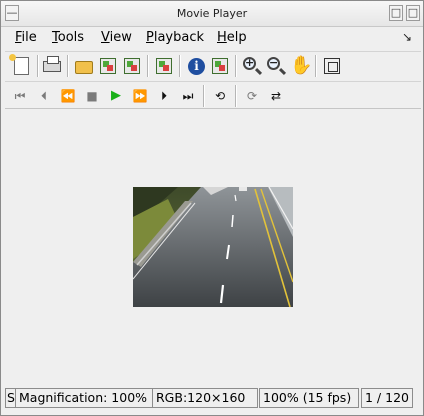 The image size is (424, 416). Describe the element at coordinates (212, 39) in the screenshot. I see `menu-bar: File Tools View Playback Help ↘` at that location.